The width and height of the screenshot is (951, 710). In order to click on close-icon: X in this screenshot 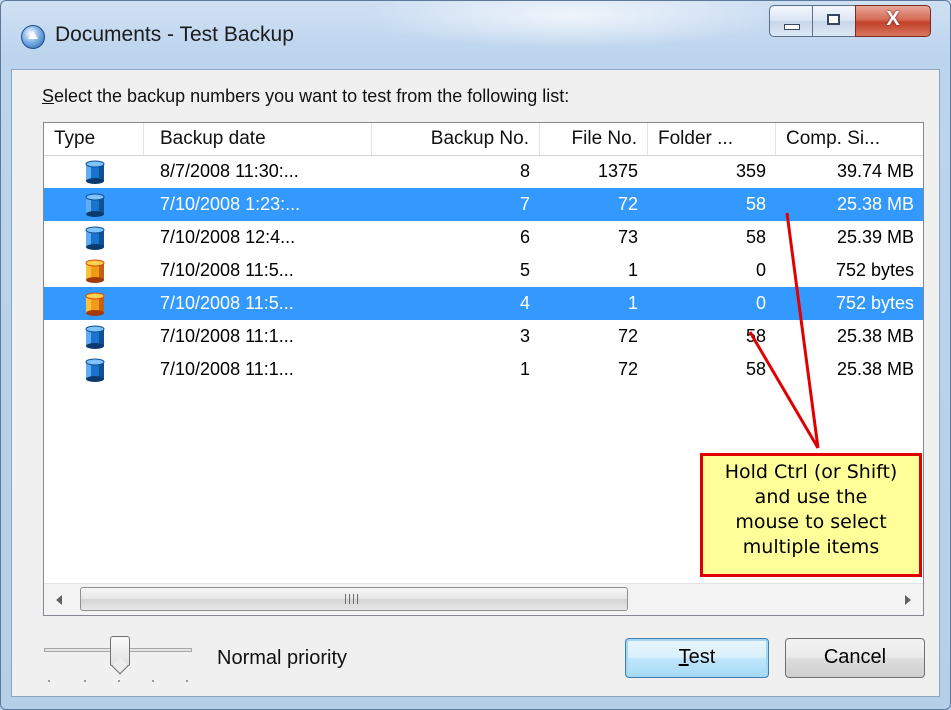, I will do `click(893, 19)`.